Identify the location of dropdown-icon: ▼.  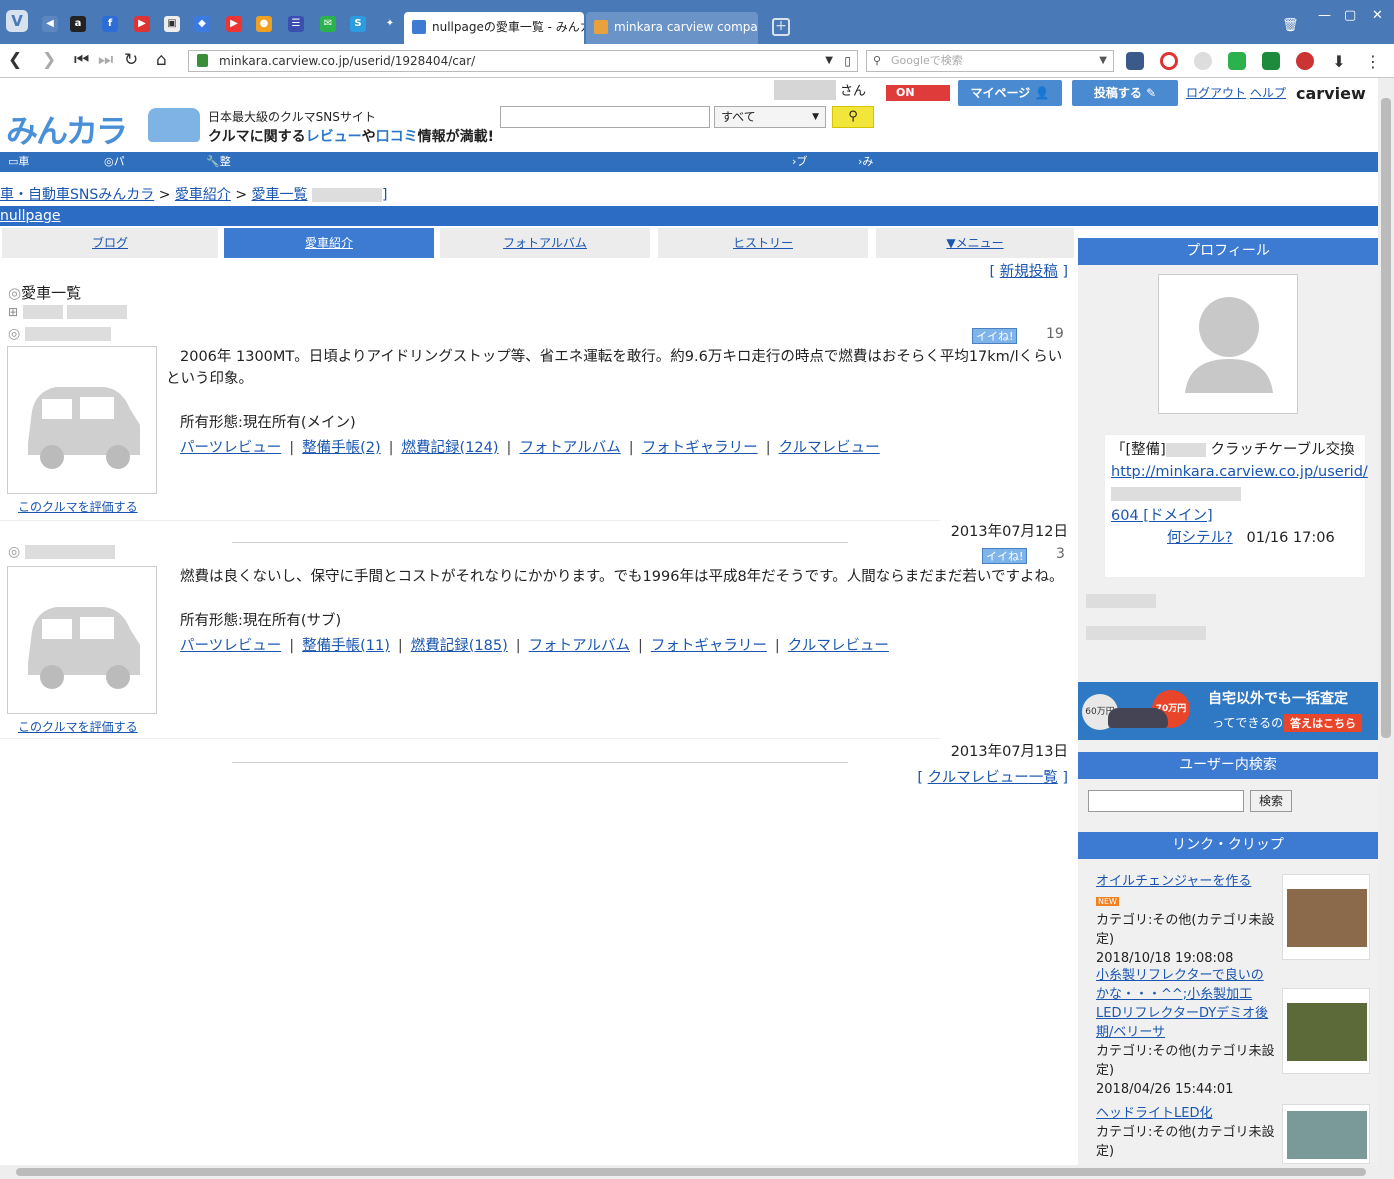
(829, 61).